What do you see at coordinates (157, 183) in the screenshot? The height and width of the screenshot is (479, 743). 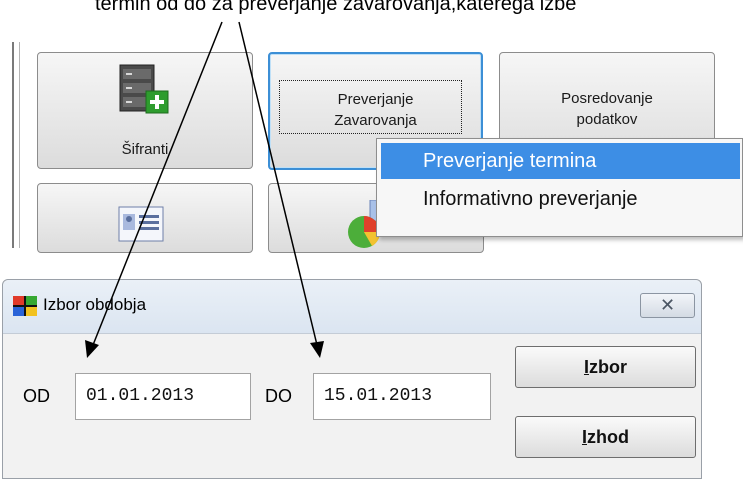 I see `arrow-to-from-date` at bounding box center [157, 183].